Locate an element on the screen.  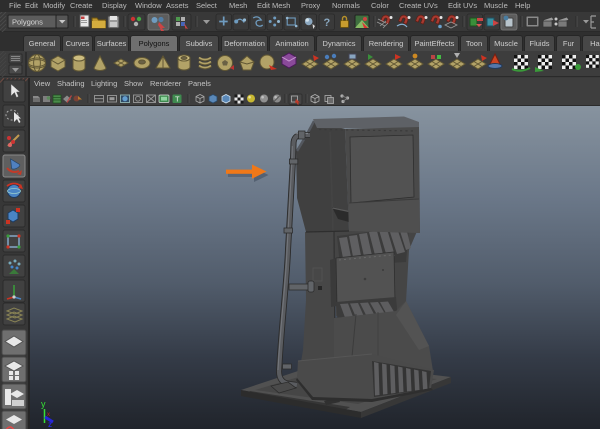
svg-text: Polygons is located at coordinates (27, 22).